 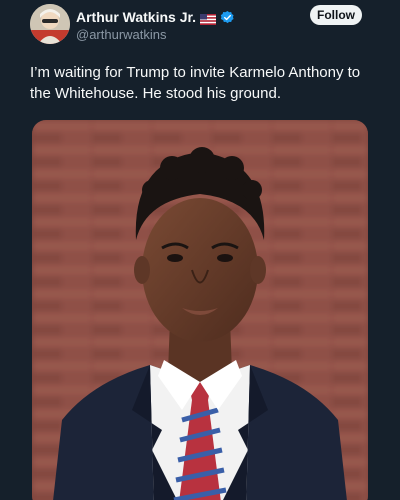 I want to click on name-row: Arthur Watkins Jr., so click(x=155, y=17).